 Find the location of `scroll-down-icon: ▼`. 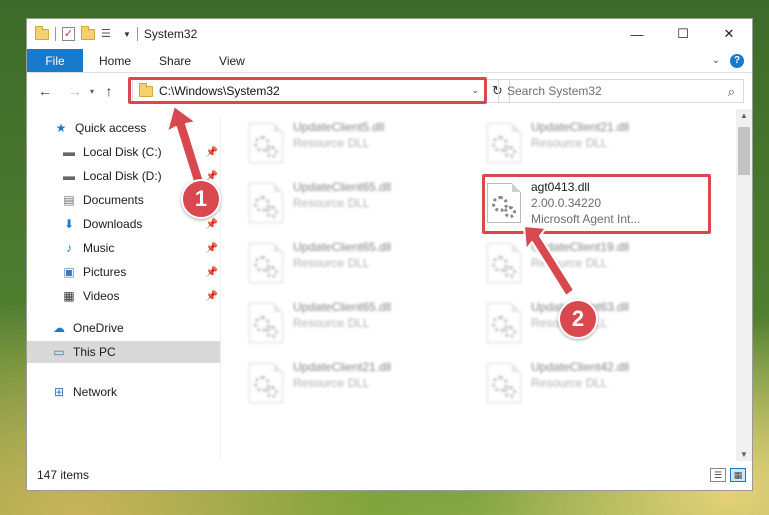

scroll-down-icon: ▼ is located at coordinates (744, 454).